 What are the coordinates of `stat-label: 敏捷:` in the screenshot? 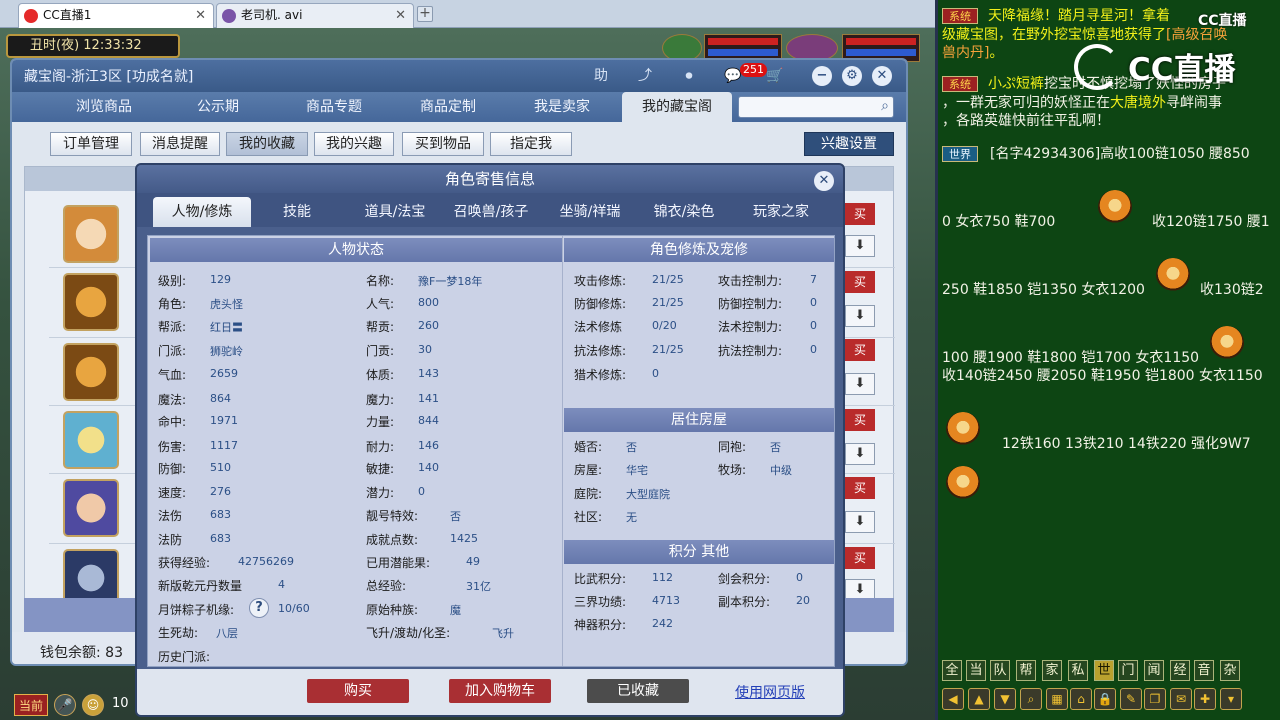 It's located at (380, 469).